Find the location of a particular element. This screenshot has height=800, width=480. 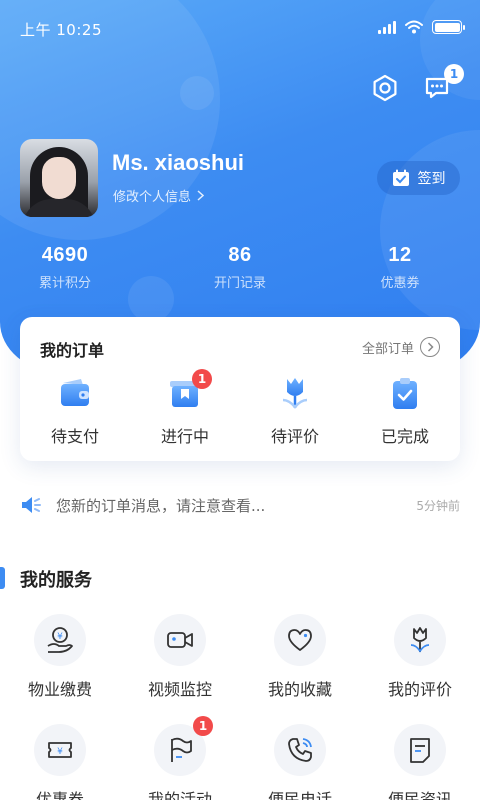

service-label: 我的收藏 is located at coordinates (299, 689).